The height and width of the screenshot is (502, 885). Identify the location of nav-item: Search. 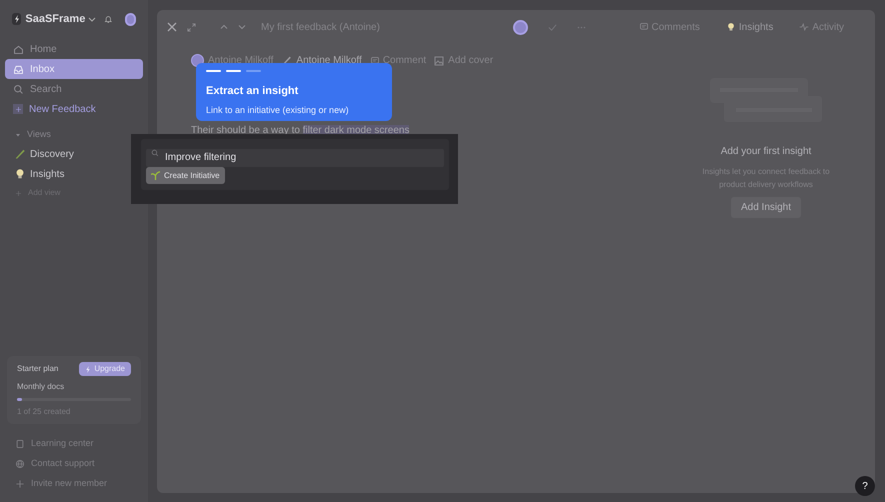
(74, 89).